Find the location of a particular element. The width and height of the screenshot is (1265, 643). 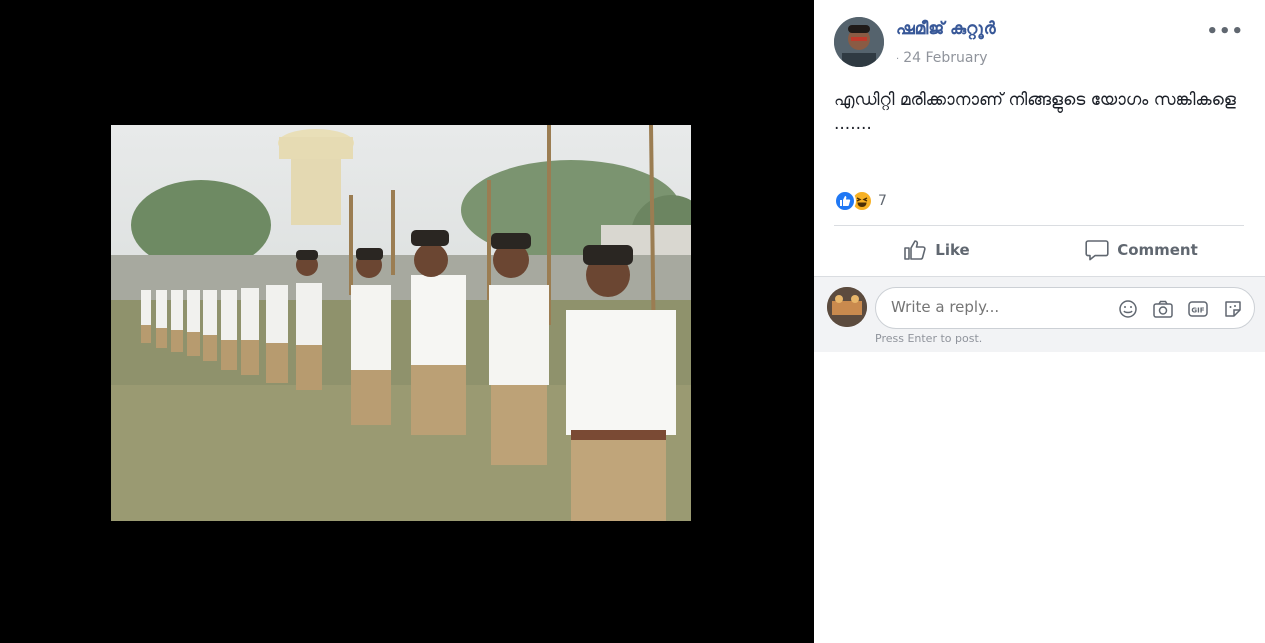

post-header: ഷമീജ് കുറ്റൂർ · 24 February ••• is located at coordinates (1044, 43).